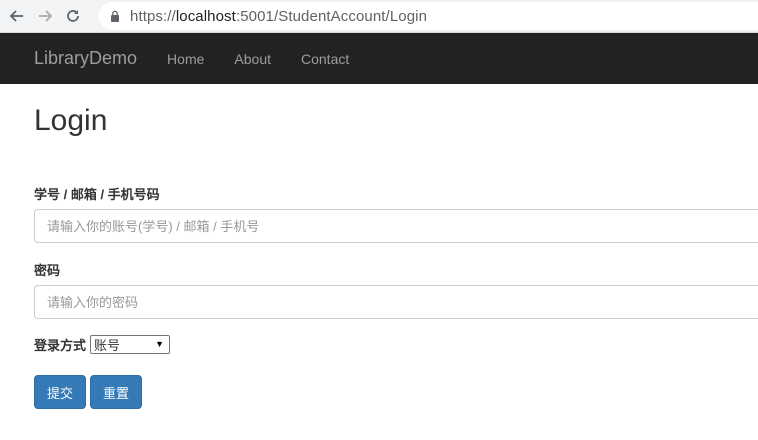 This screenshot has height=440, width=758. I want to click on chevron-down-icon: ▼, so click(160, 344).